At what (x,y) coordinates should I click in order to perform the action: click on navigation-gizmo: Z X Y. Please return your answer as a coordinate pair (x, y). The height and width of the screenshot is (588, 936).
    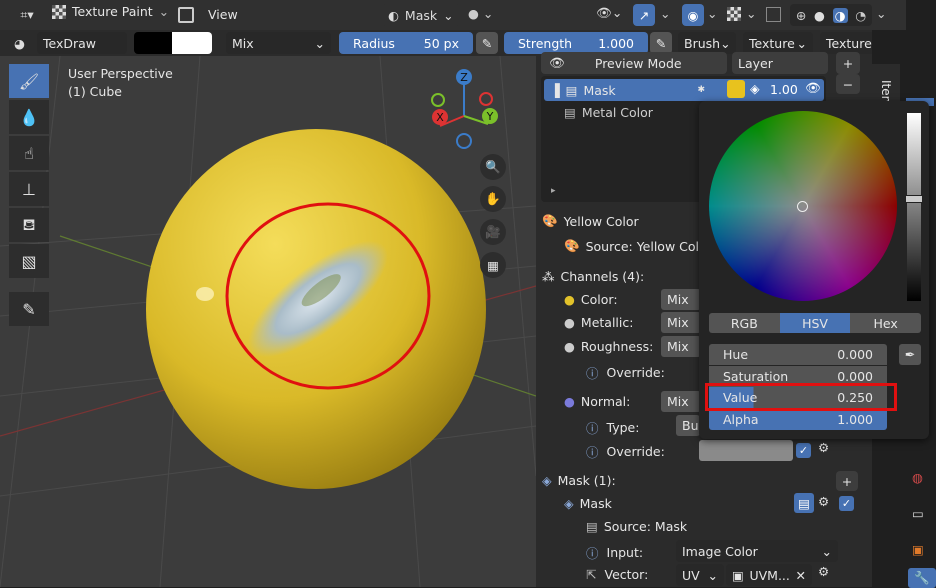
    Looking at the image, I should click on (466, 111).